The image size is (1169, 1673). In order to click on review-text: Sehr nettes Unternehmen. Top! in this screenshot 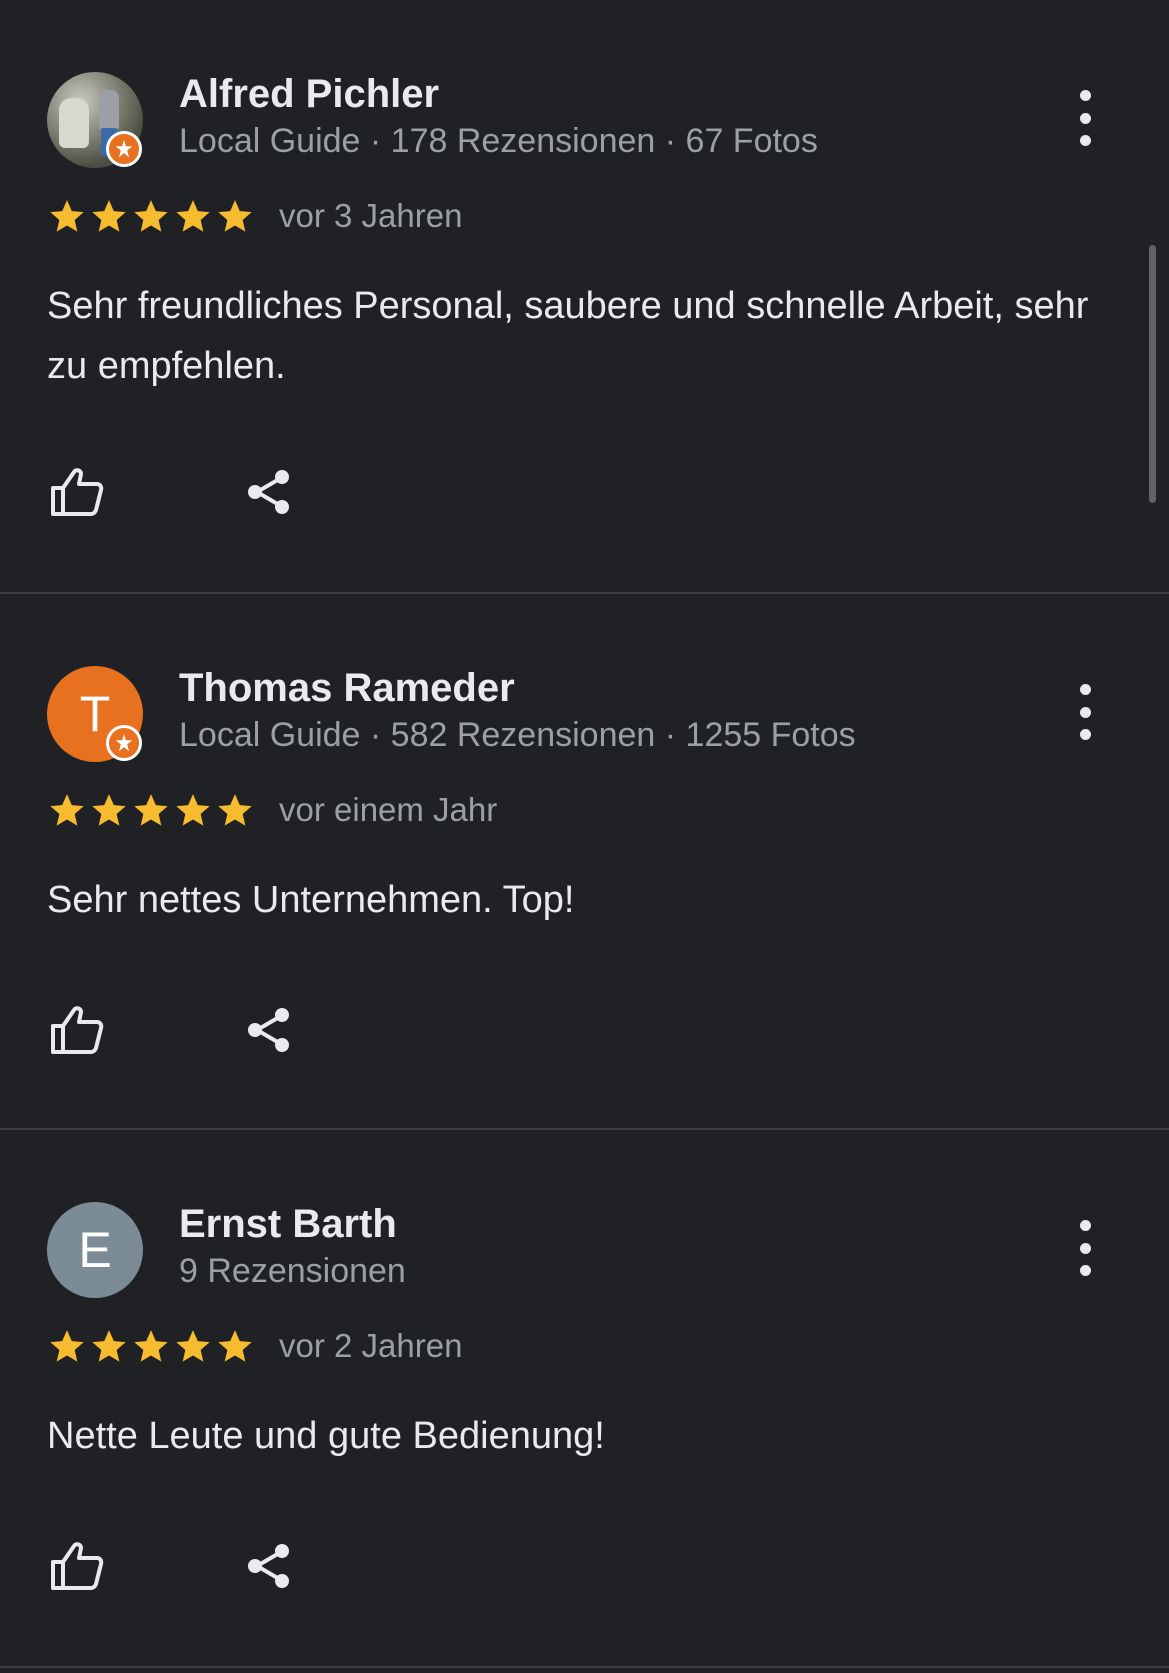, I will do `click(311, 900)`.